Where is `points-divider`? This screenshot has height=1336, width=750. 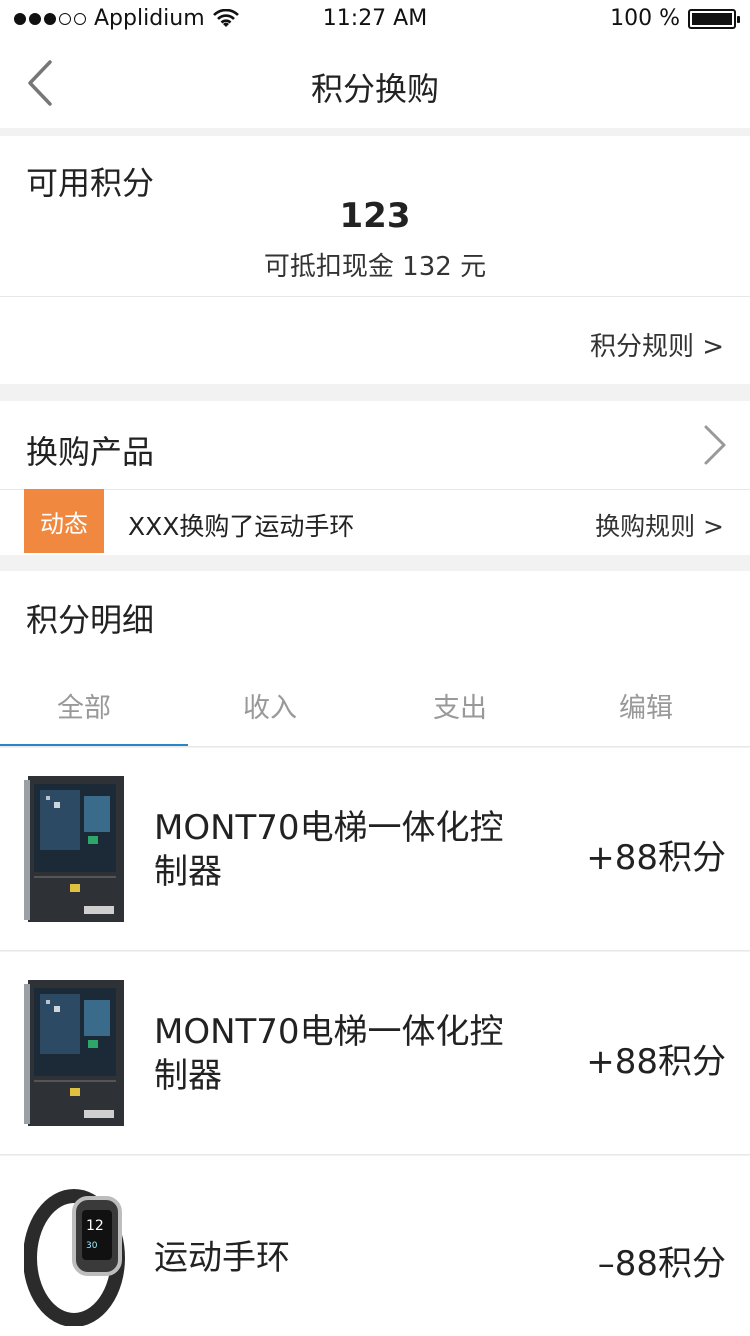 points-divider is located at coordinates (375, 296).